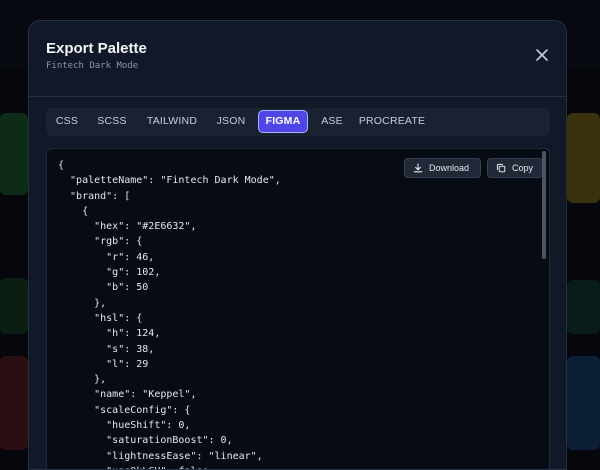  I want to click on download-icon, so click(418, 168).